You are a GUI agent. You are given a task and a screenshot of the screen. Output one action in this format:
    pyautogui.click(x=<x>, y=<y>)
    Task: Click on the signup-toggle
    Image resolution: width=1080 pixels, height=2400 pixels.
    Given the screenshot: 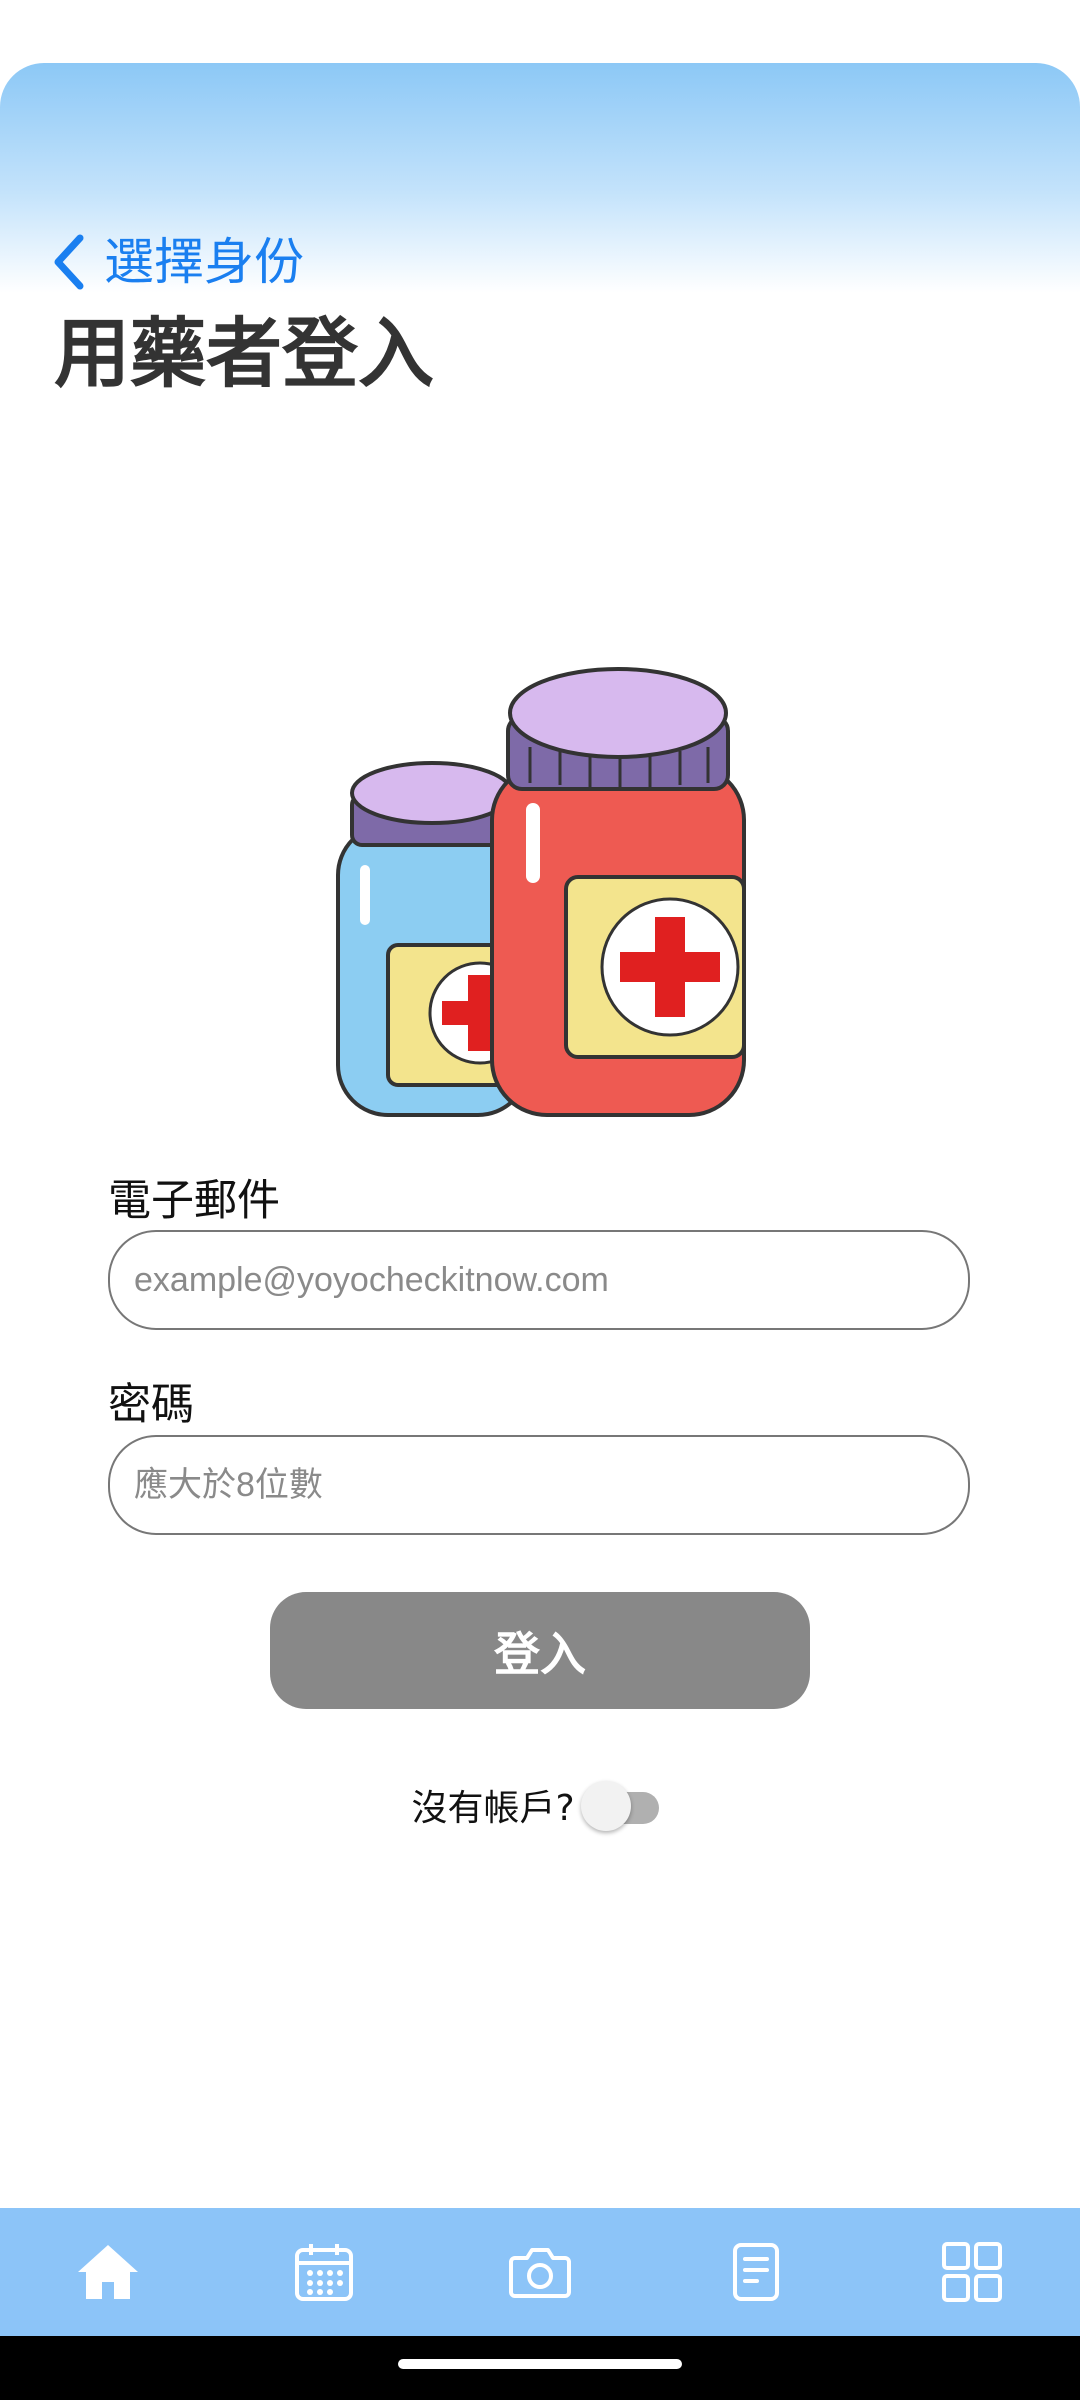 What is the action you would take?
    pyautogui.click(x=624, y=1805)
    